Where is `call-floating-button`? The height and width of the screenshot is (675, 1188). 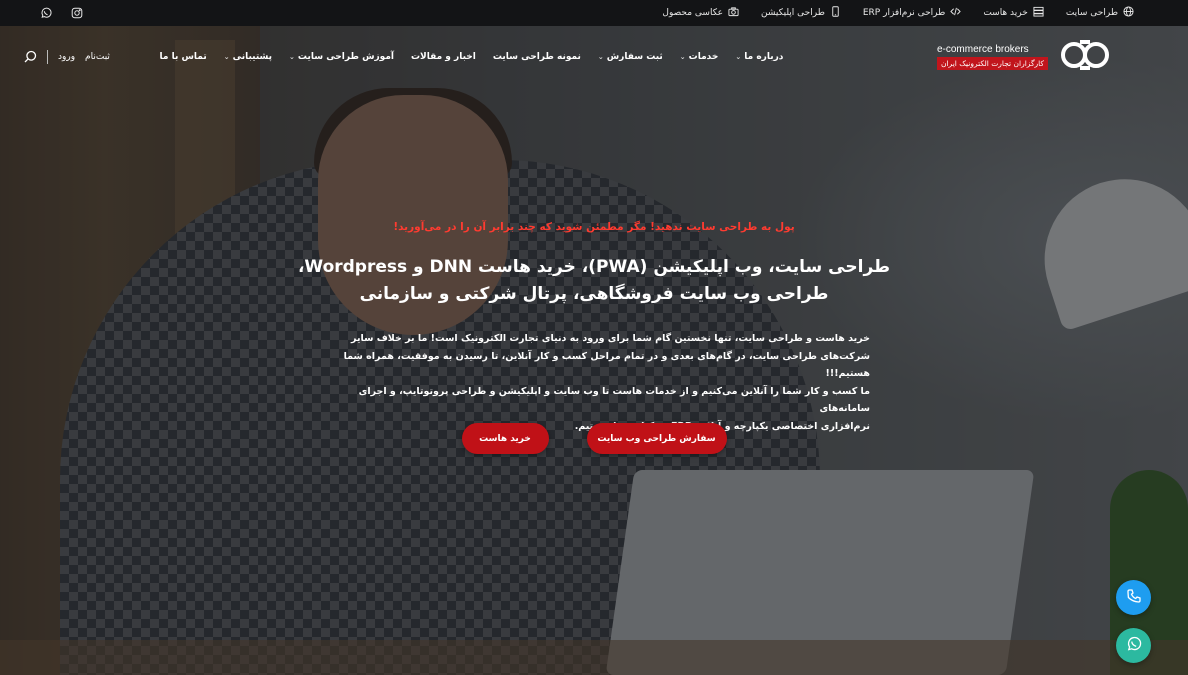 call-floating-button is located at coordinates (1133, 597).